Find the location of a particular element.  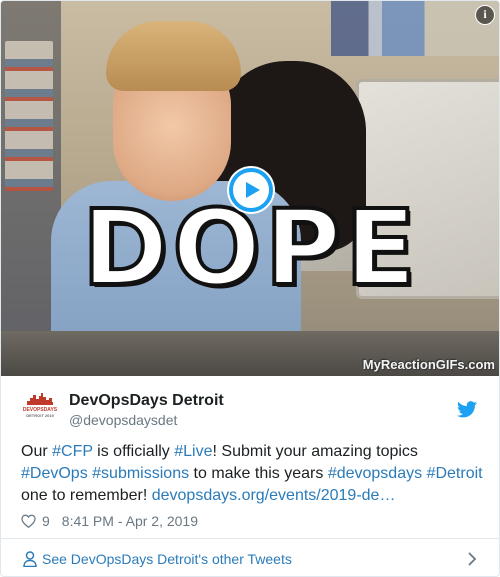

tweet-text-segment: to make this years is located at coordinates (258, 473).